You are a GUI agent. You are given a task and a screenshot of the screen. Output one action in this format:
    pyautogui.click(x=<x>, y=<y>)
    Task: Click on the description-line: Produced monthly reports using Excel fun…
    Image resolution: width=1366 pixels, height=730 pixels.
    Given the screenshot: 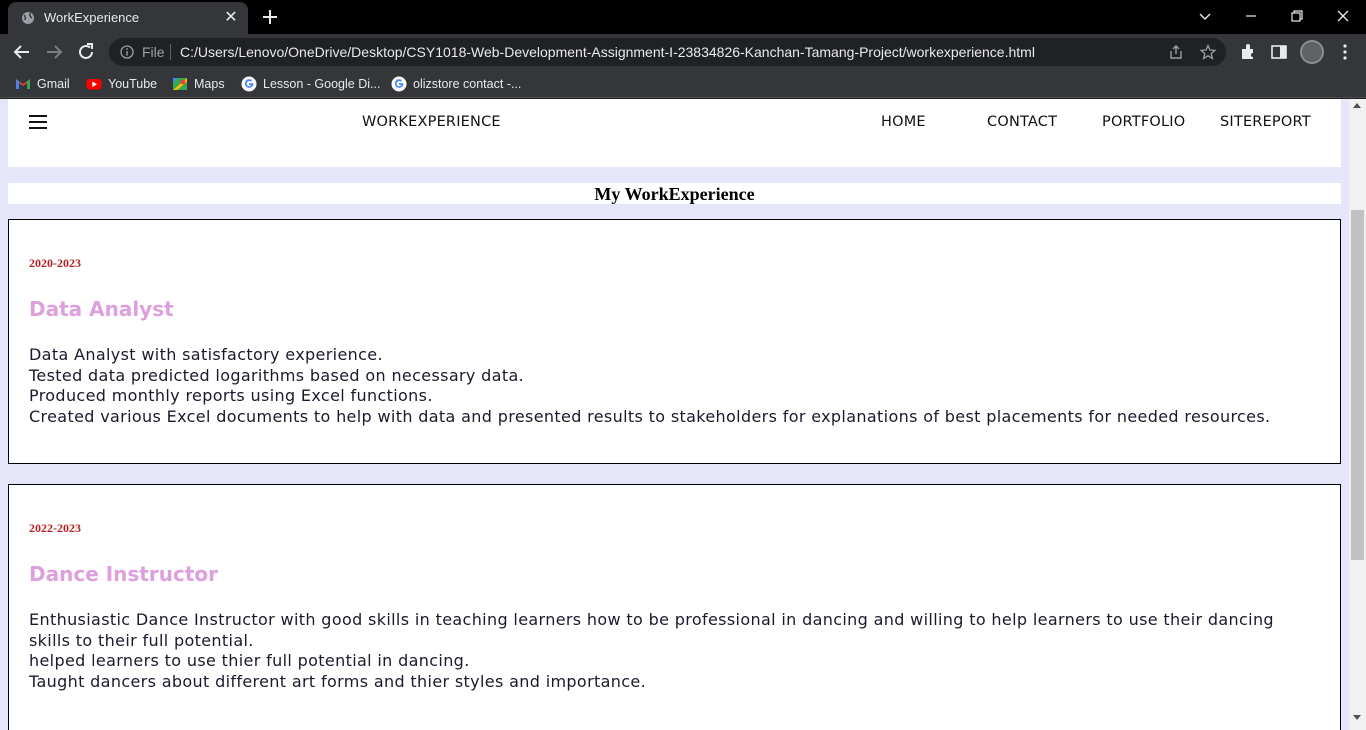 What is the action you would take?
    pyautogui.click(x=231, y=395)
    